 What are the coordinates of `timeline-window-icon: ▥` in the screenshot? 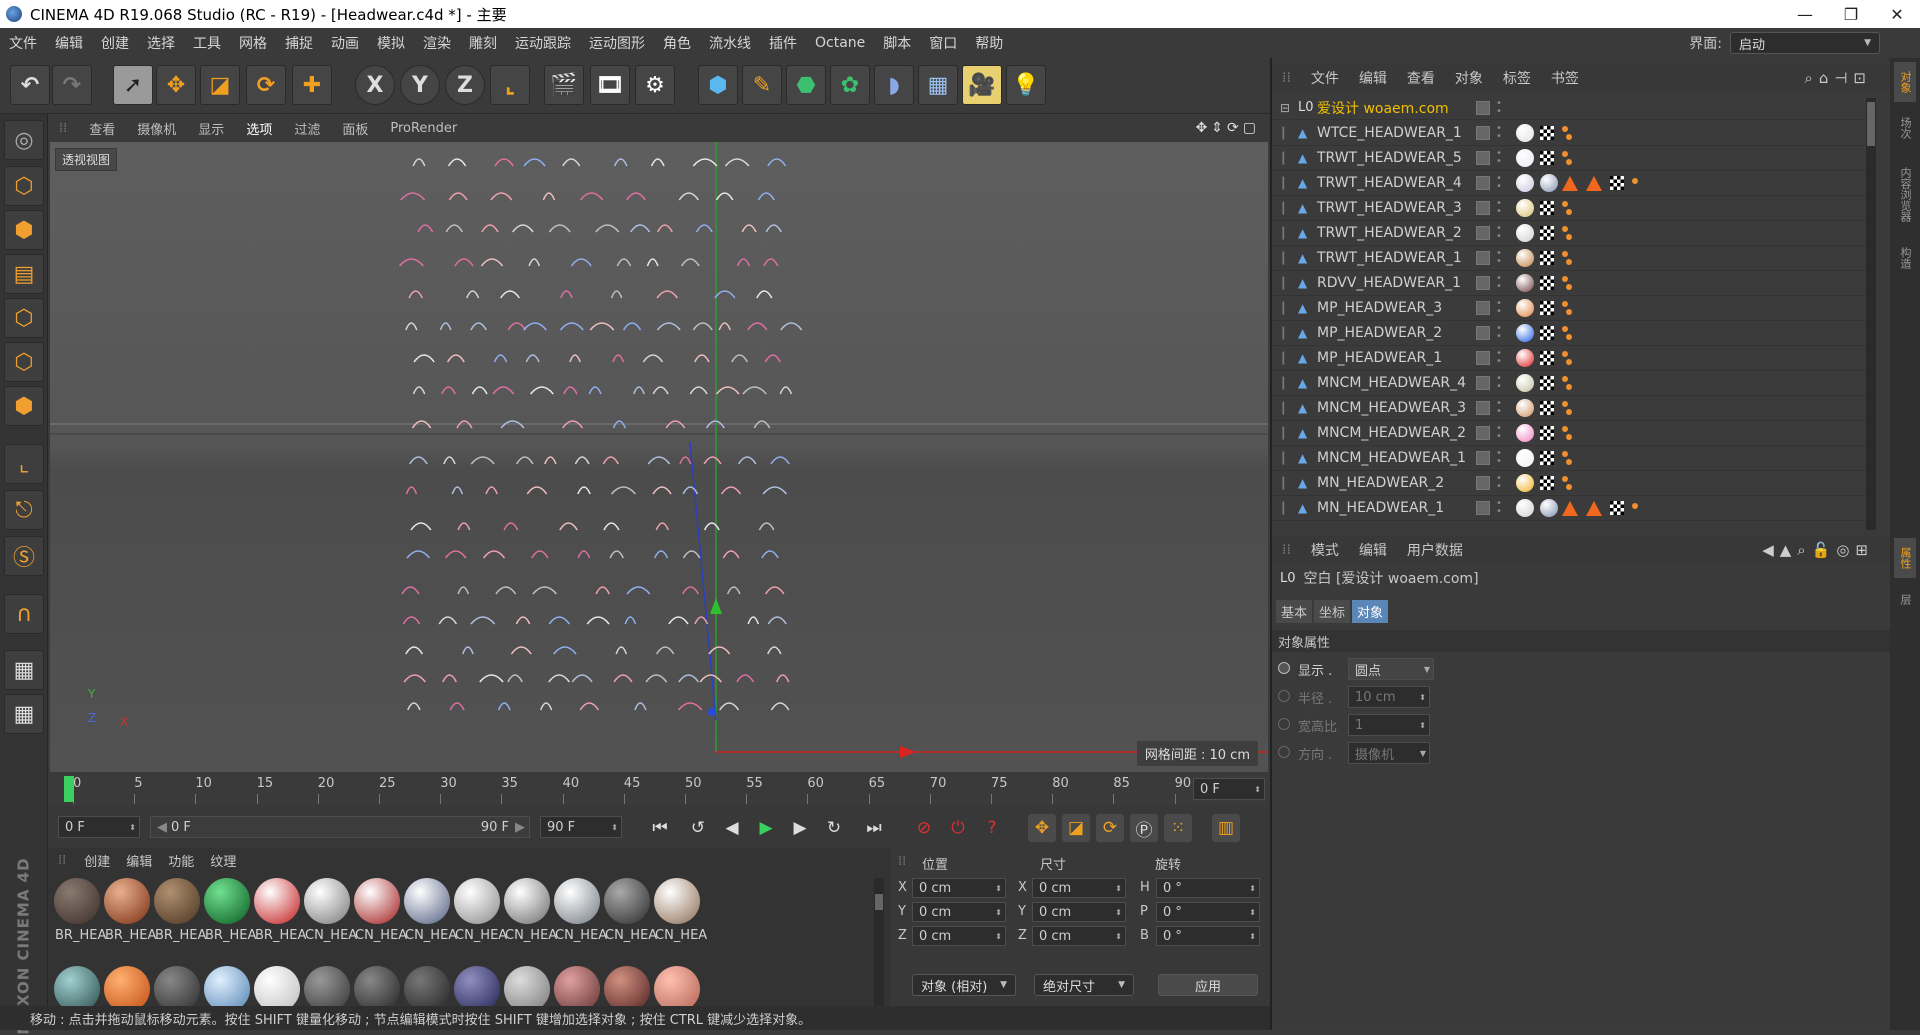 It's located at (1226, 828).